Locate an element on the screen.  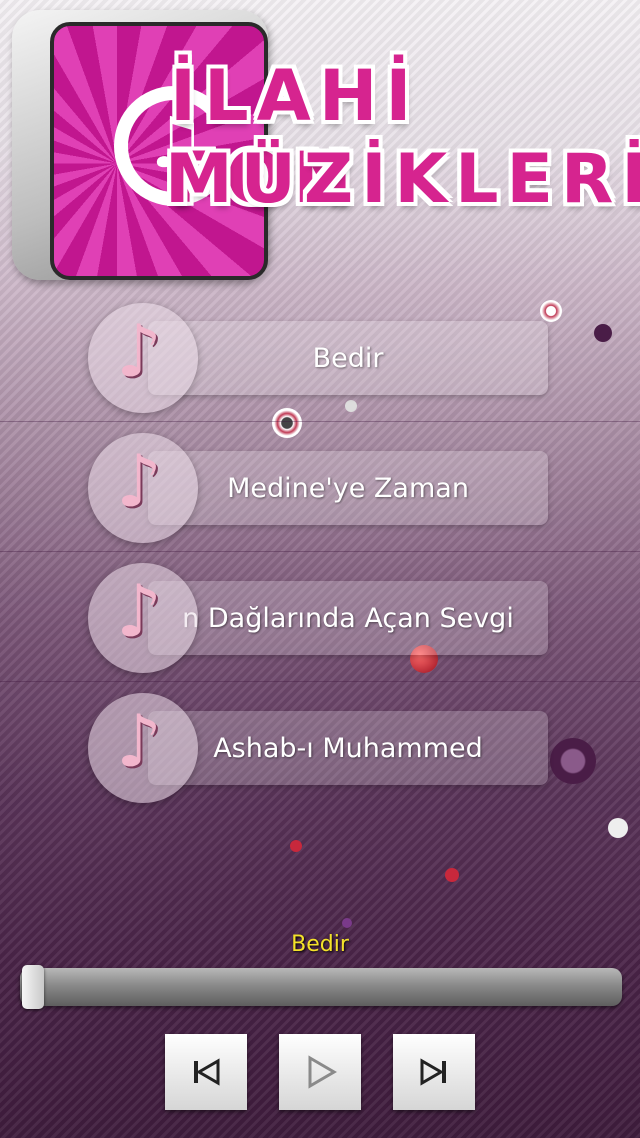
song-title: Ashab-ı Muhammed is located at coordinates (348, 748).